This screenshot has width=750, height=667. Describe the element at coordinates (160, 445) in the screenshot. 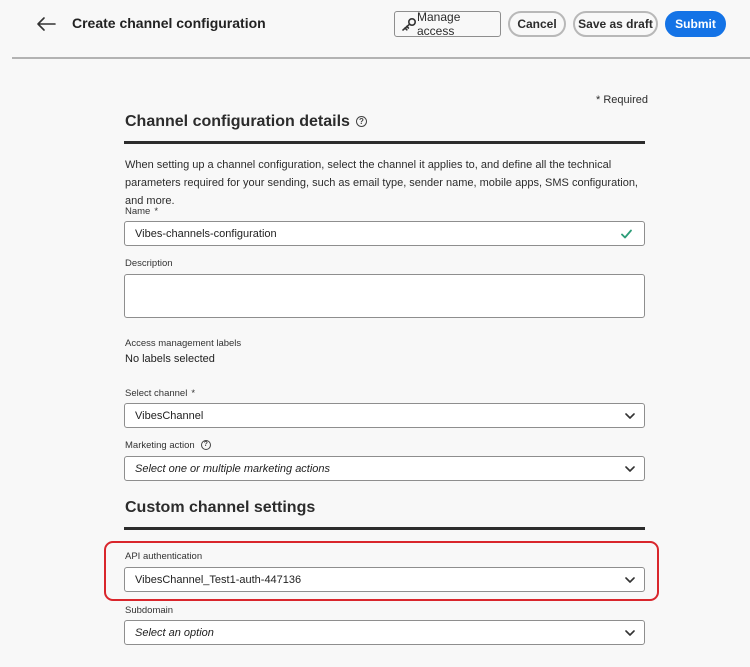

I see `marketing-action-label-text: Marketing action` at that location.